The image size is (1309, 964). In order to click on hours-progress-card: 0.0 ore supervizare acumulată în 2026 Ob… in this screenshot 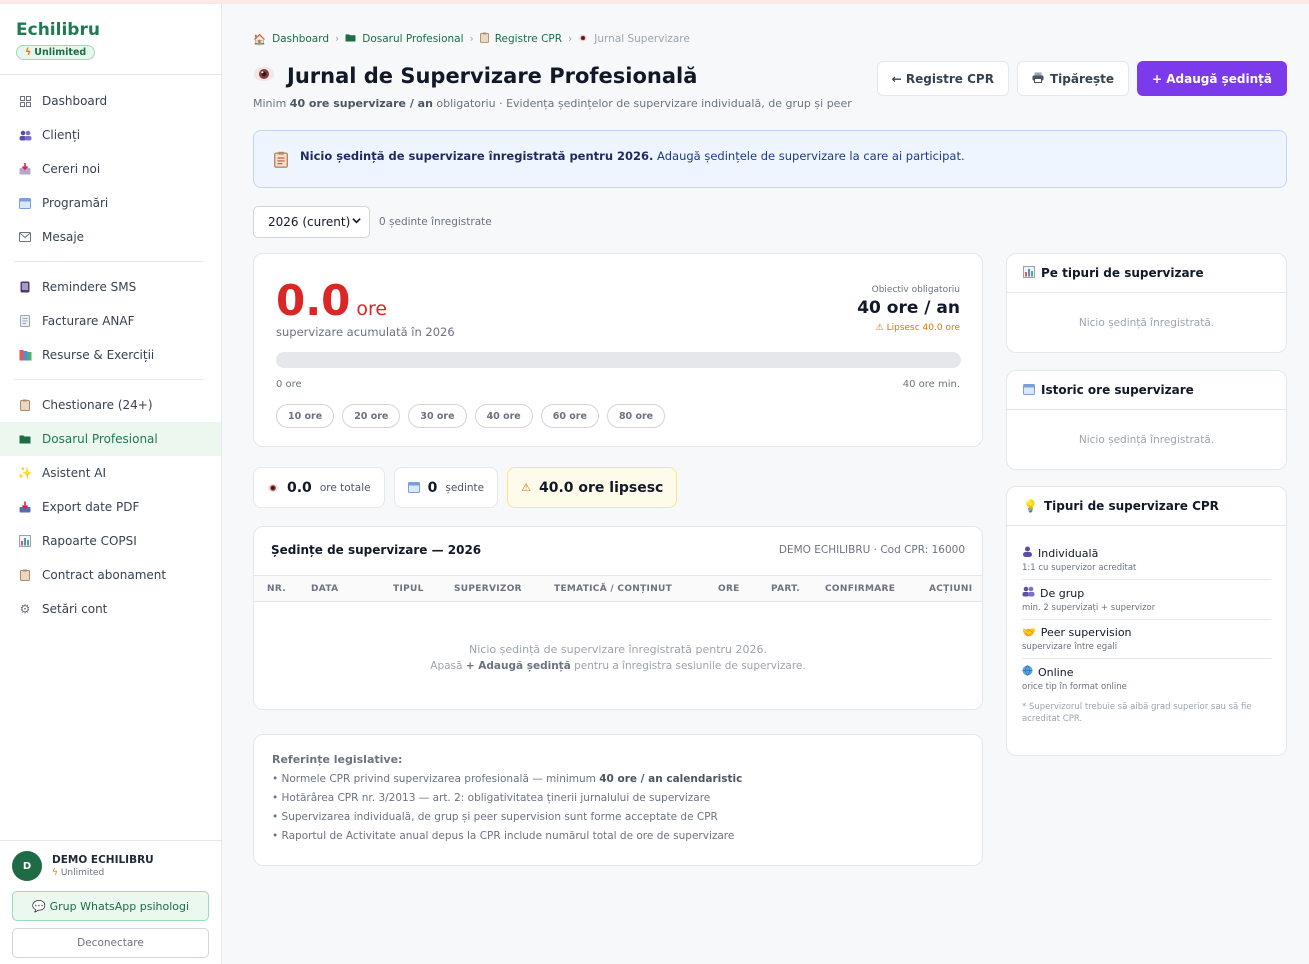, I will do `click(618, 350)`.